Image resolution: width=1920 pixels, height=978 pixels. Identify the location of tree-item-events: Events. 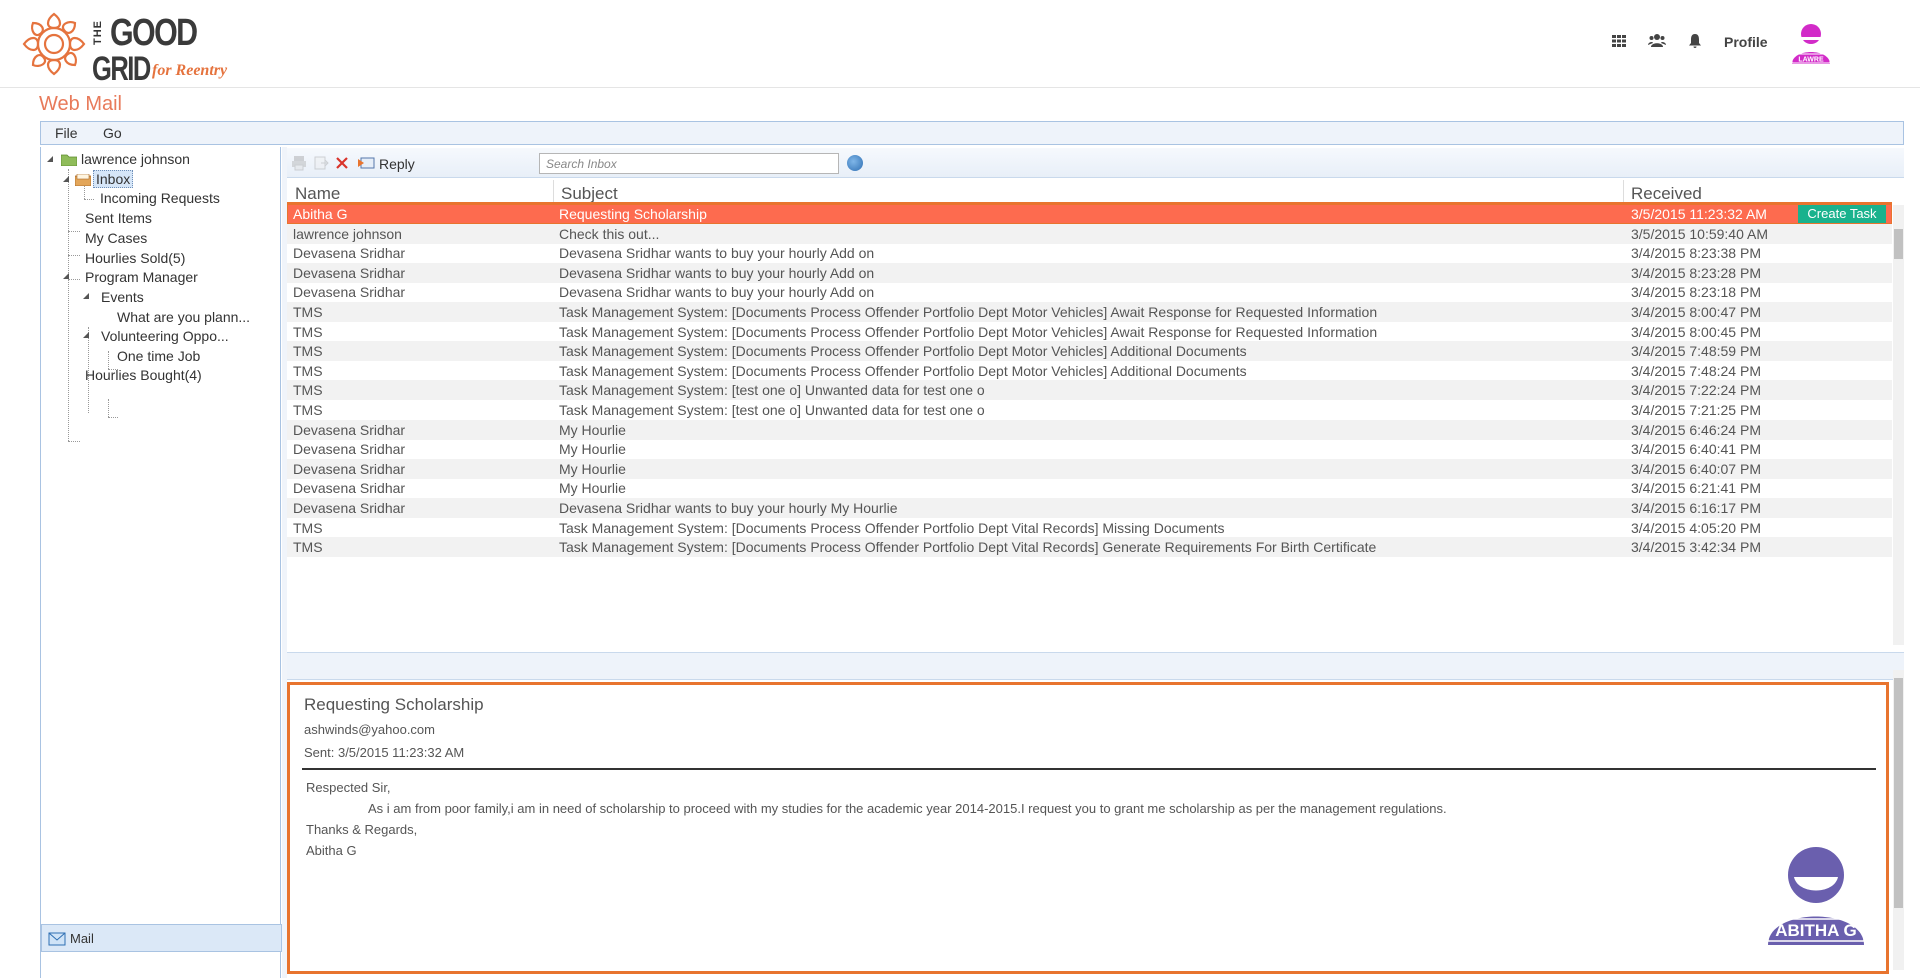
(122, 297).